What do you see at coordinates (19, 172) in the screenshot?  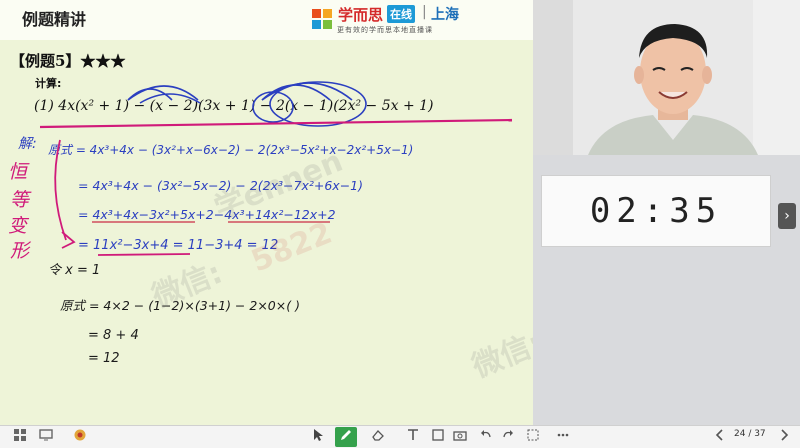 I see `side-note-char: 恒` at bounding box center [19, 172].